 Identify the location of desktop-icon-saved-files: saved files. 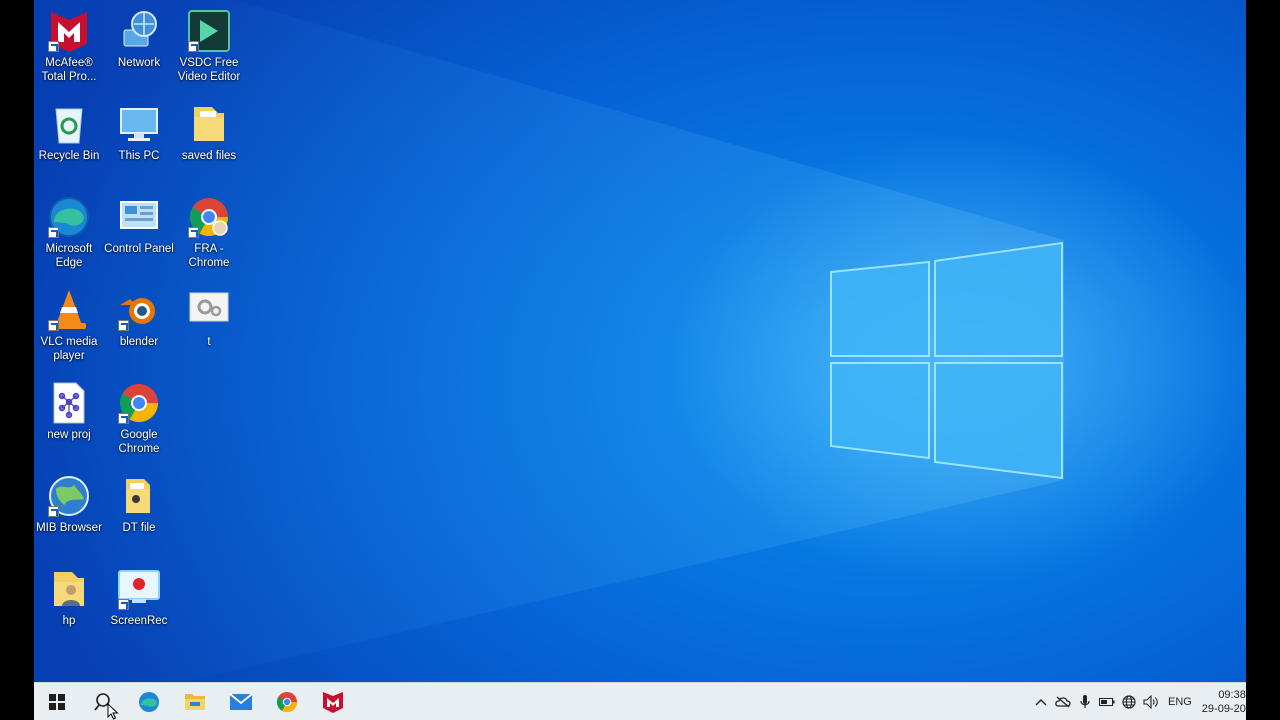
(209, 132).